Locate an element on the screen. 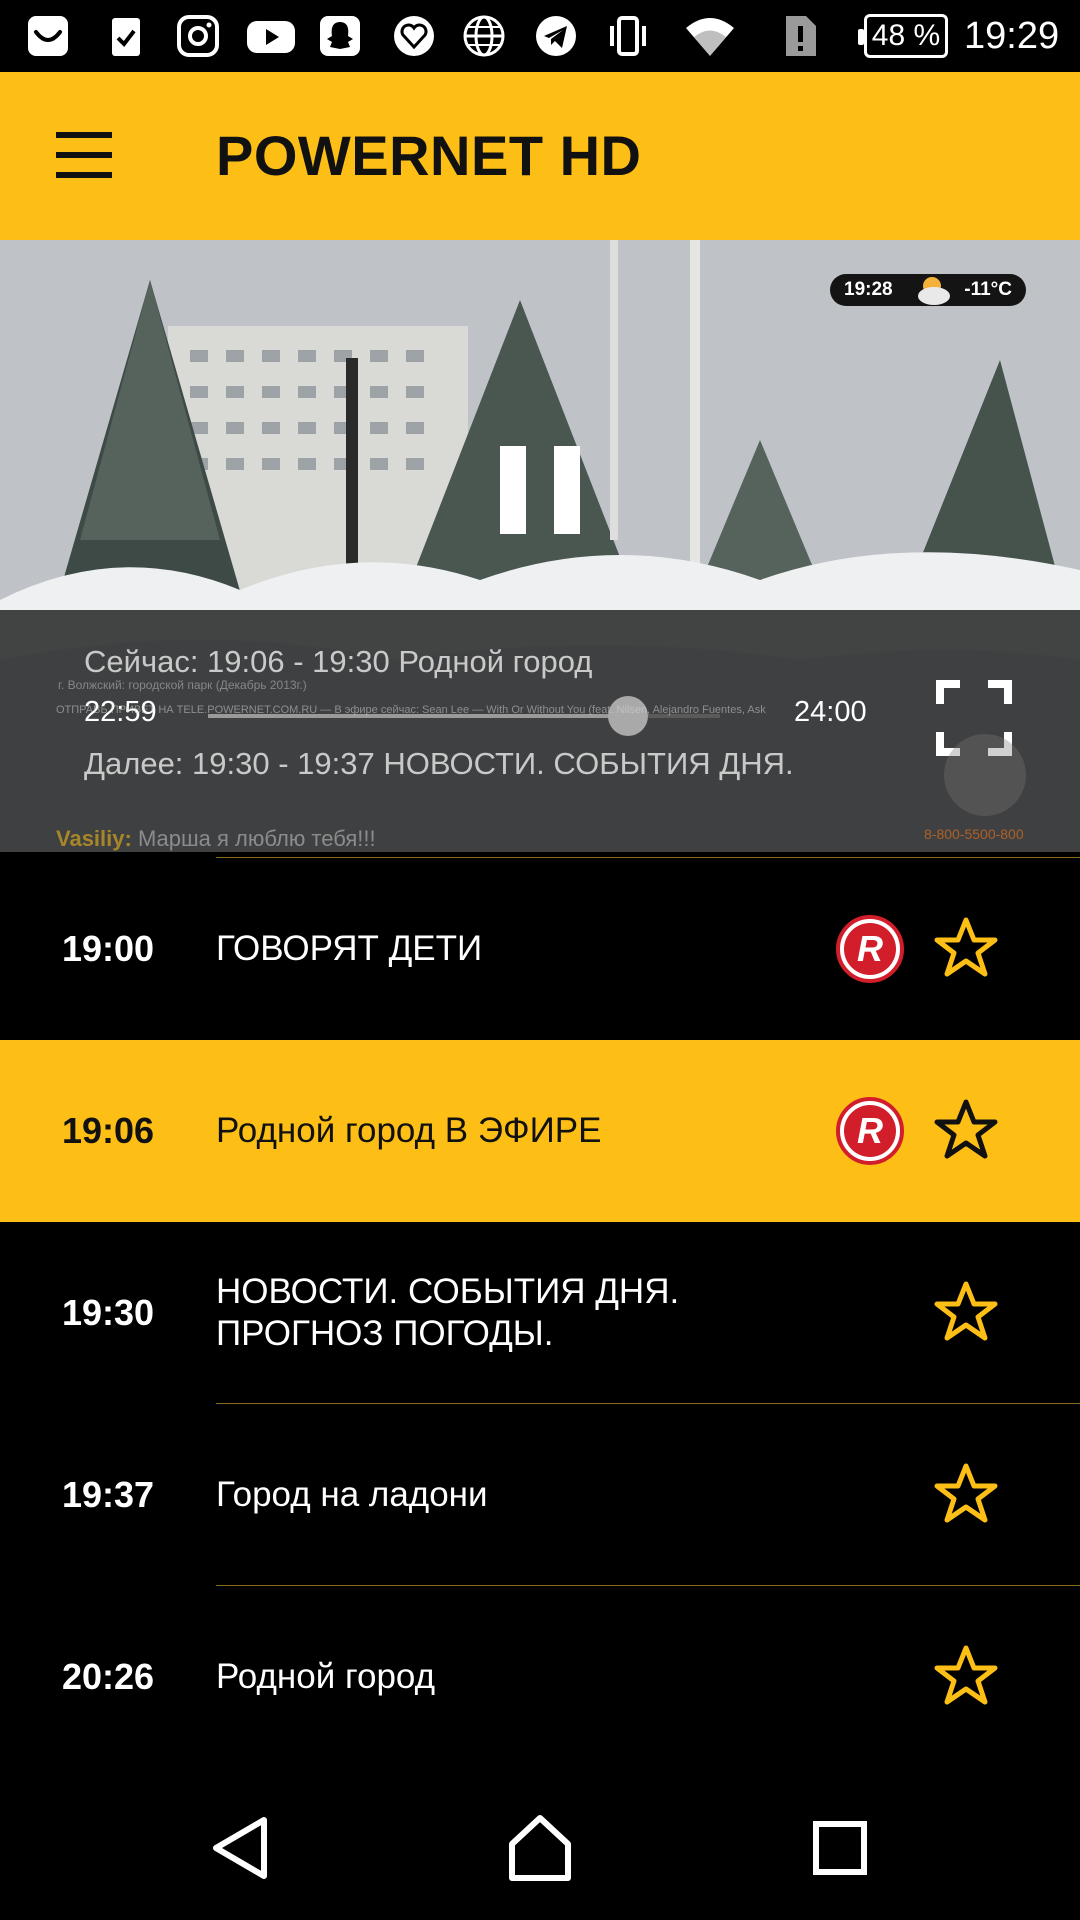 Image resolution: width=1080 pixels, height=1920 pixels. status-bar: 48 % 19:29 is located at coordinates (540, 36).